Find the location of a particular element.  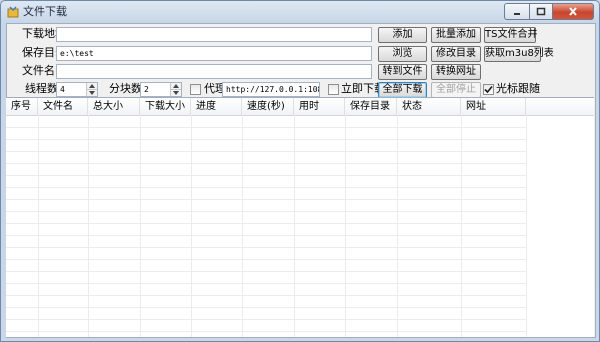

column-header-status: 状态 is located at coordinates (429, 106).